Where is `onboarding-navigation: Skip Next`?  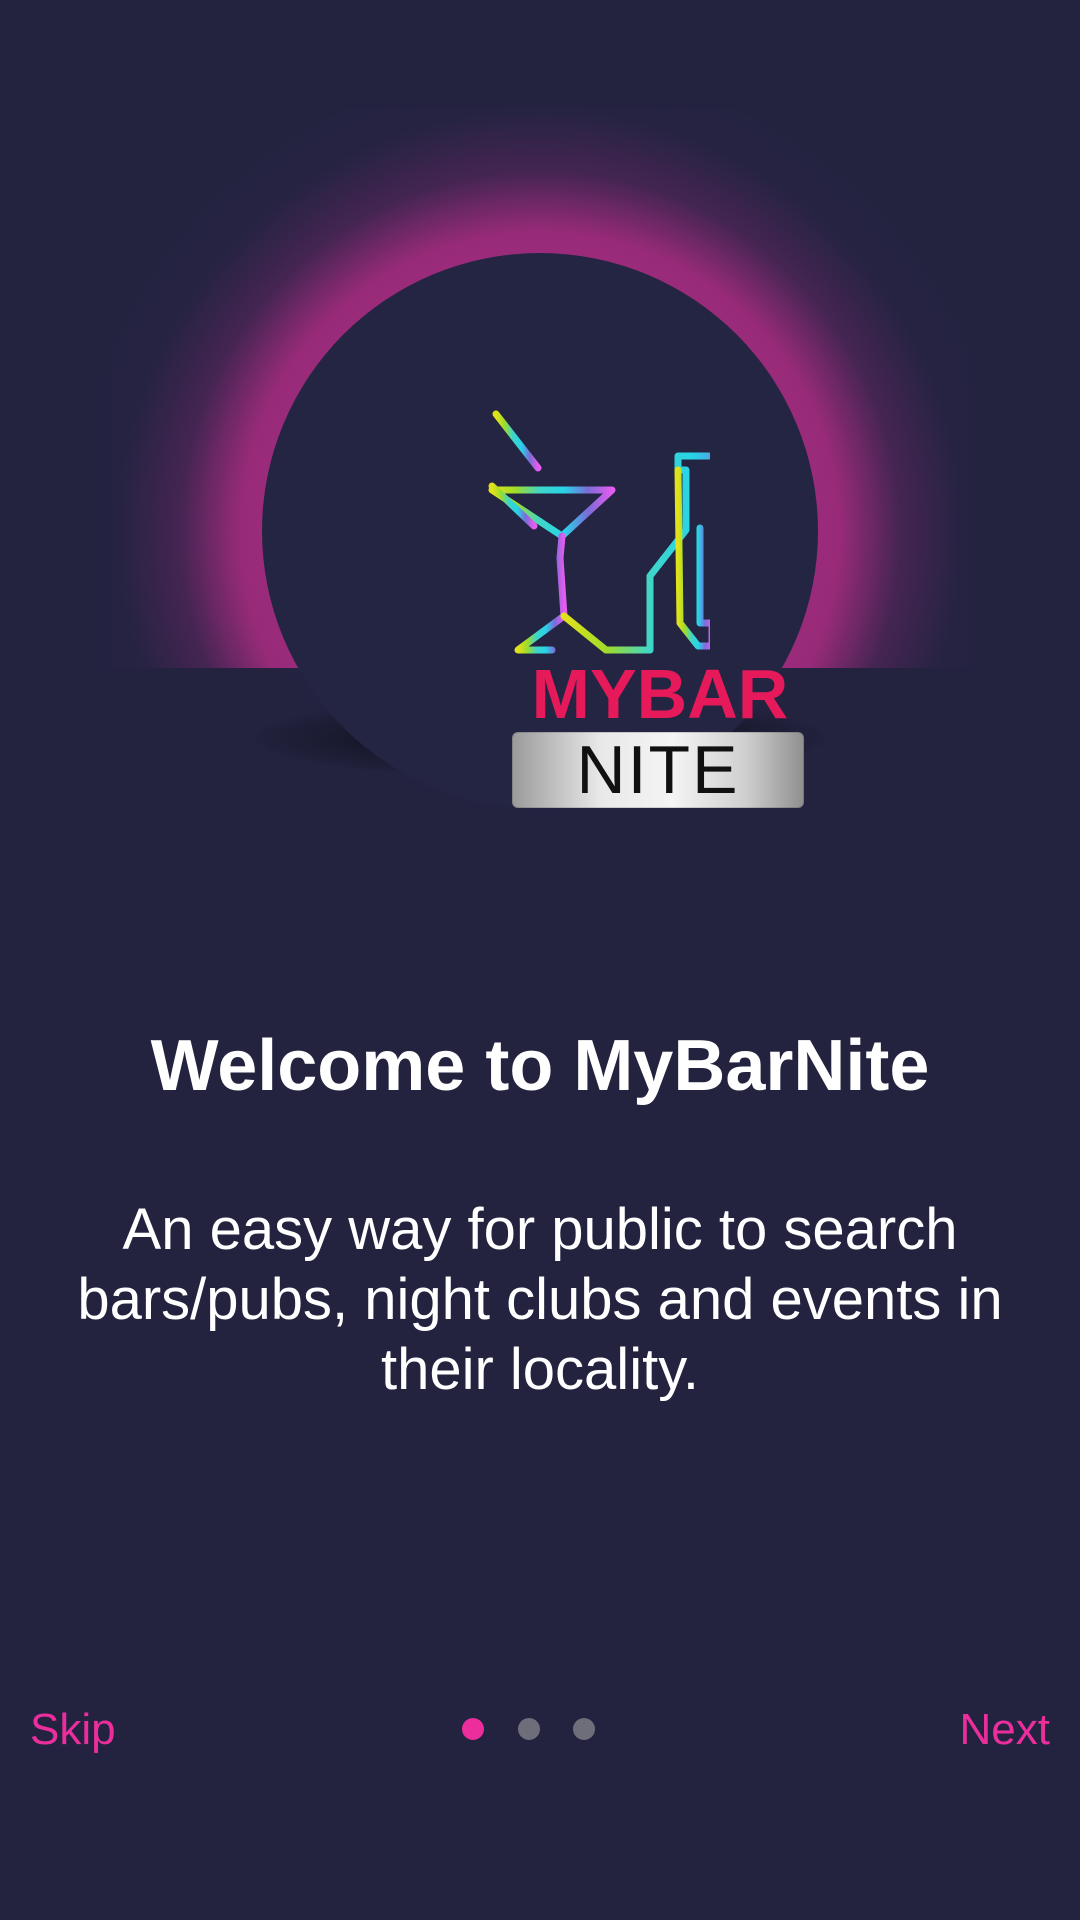 onboarding-navigation: Skip Next is located at coordinates (540, 1730).